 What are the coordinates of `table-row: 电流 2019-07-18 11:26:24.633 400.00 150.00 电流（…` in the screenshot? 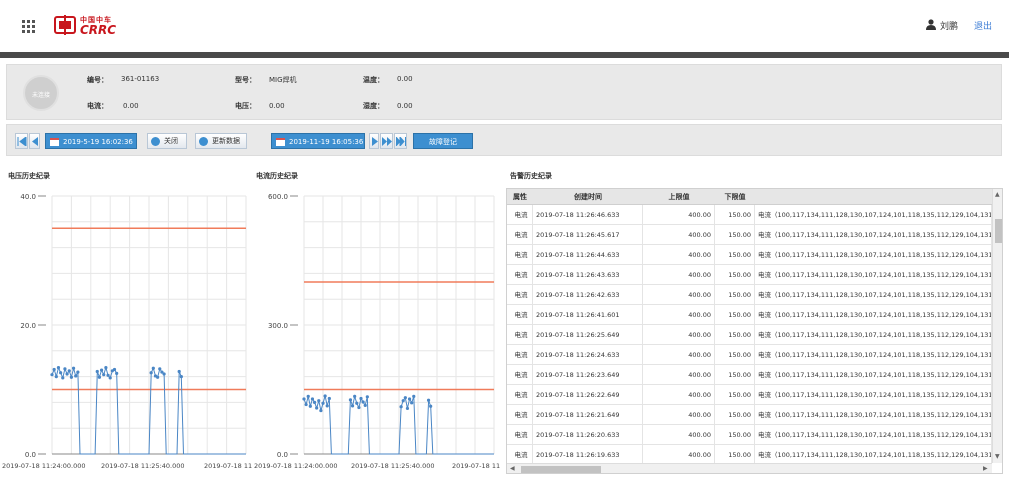 It's located at (749, 355).